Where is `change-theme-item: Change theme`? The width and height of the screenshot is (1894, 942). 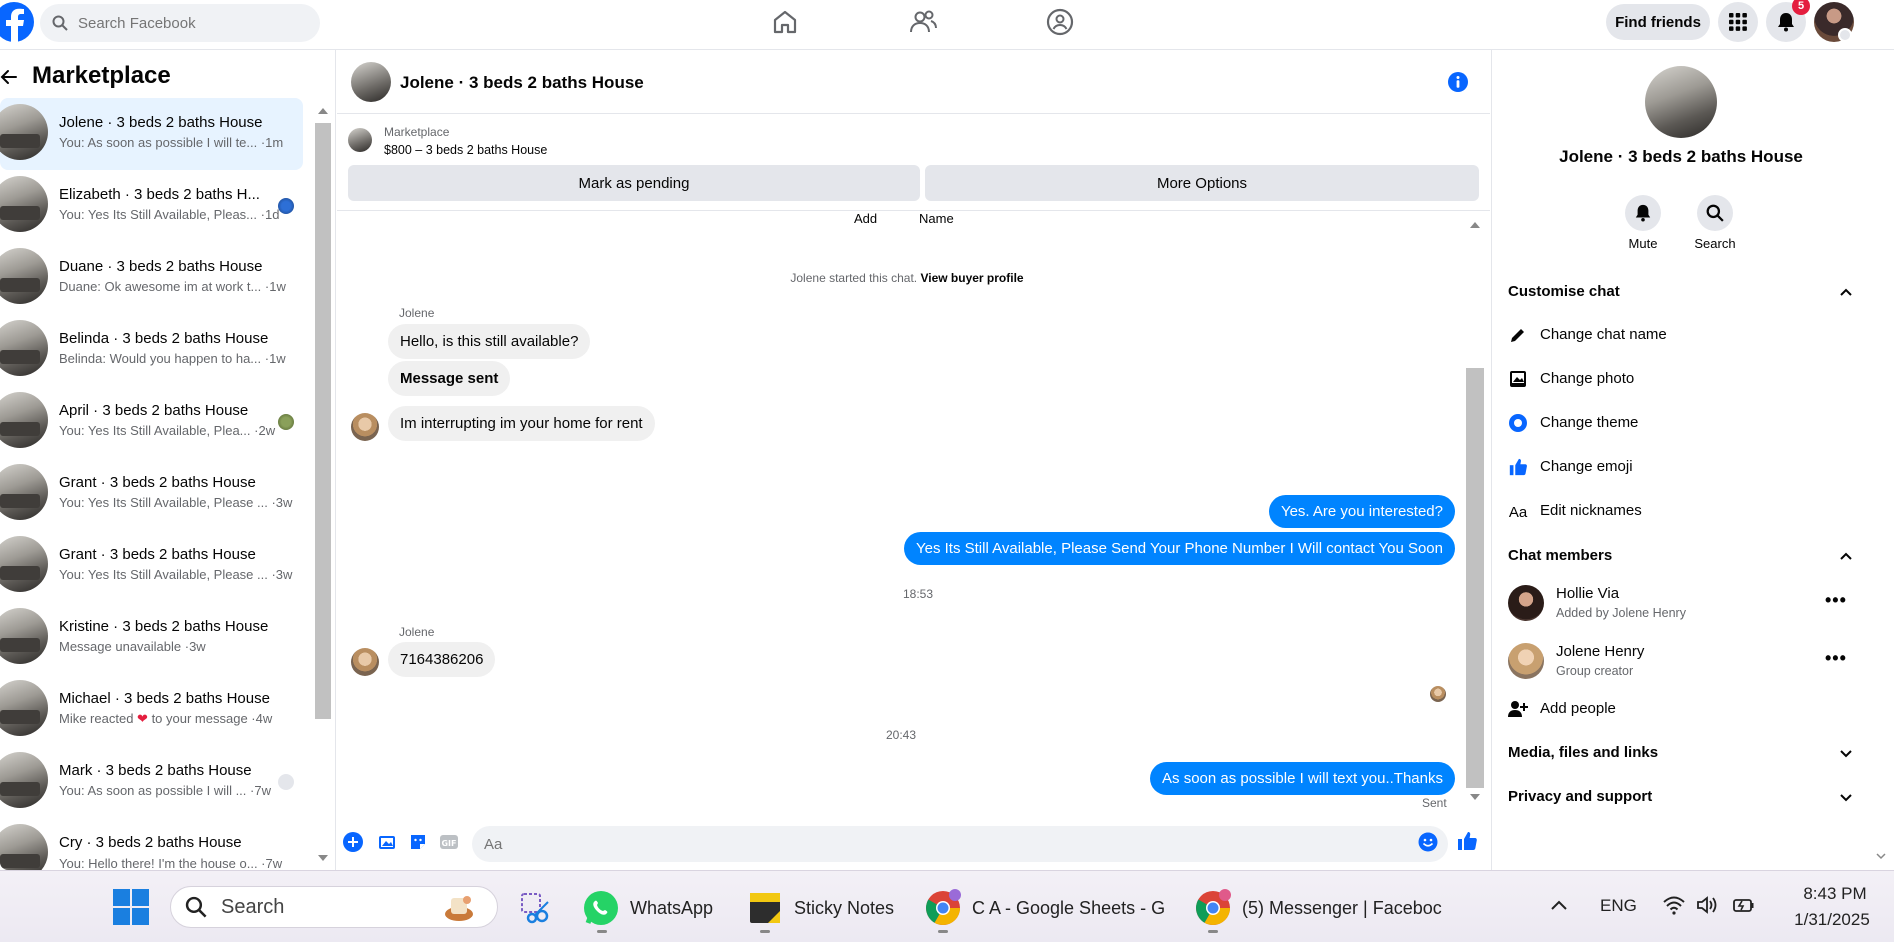
change-theme-item: Change theme is located at coordinates (1589, 422).